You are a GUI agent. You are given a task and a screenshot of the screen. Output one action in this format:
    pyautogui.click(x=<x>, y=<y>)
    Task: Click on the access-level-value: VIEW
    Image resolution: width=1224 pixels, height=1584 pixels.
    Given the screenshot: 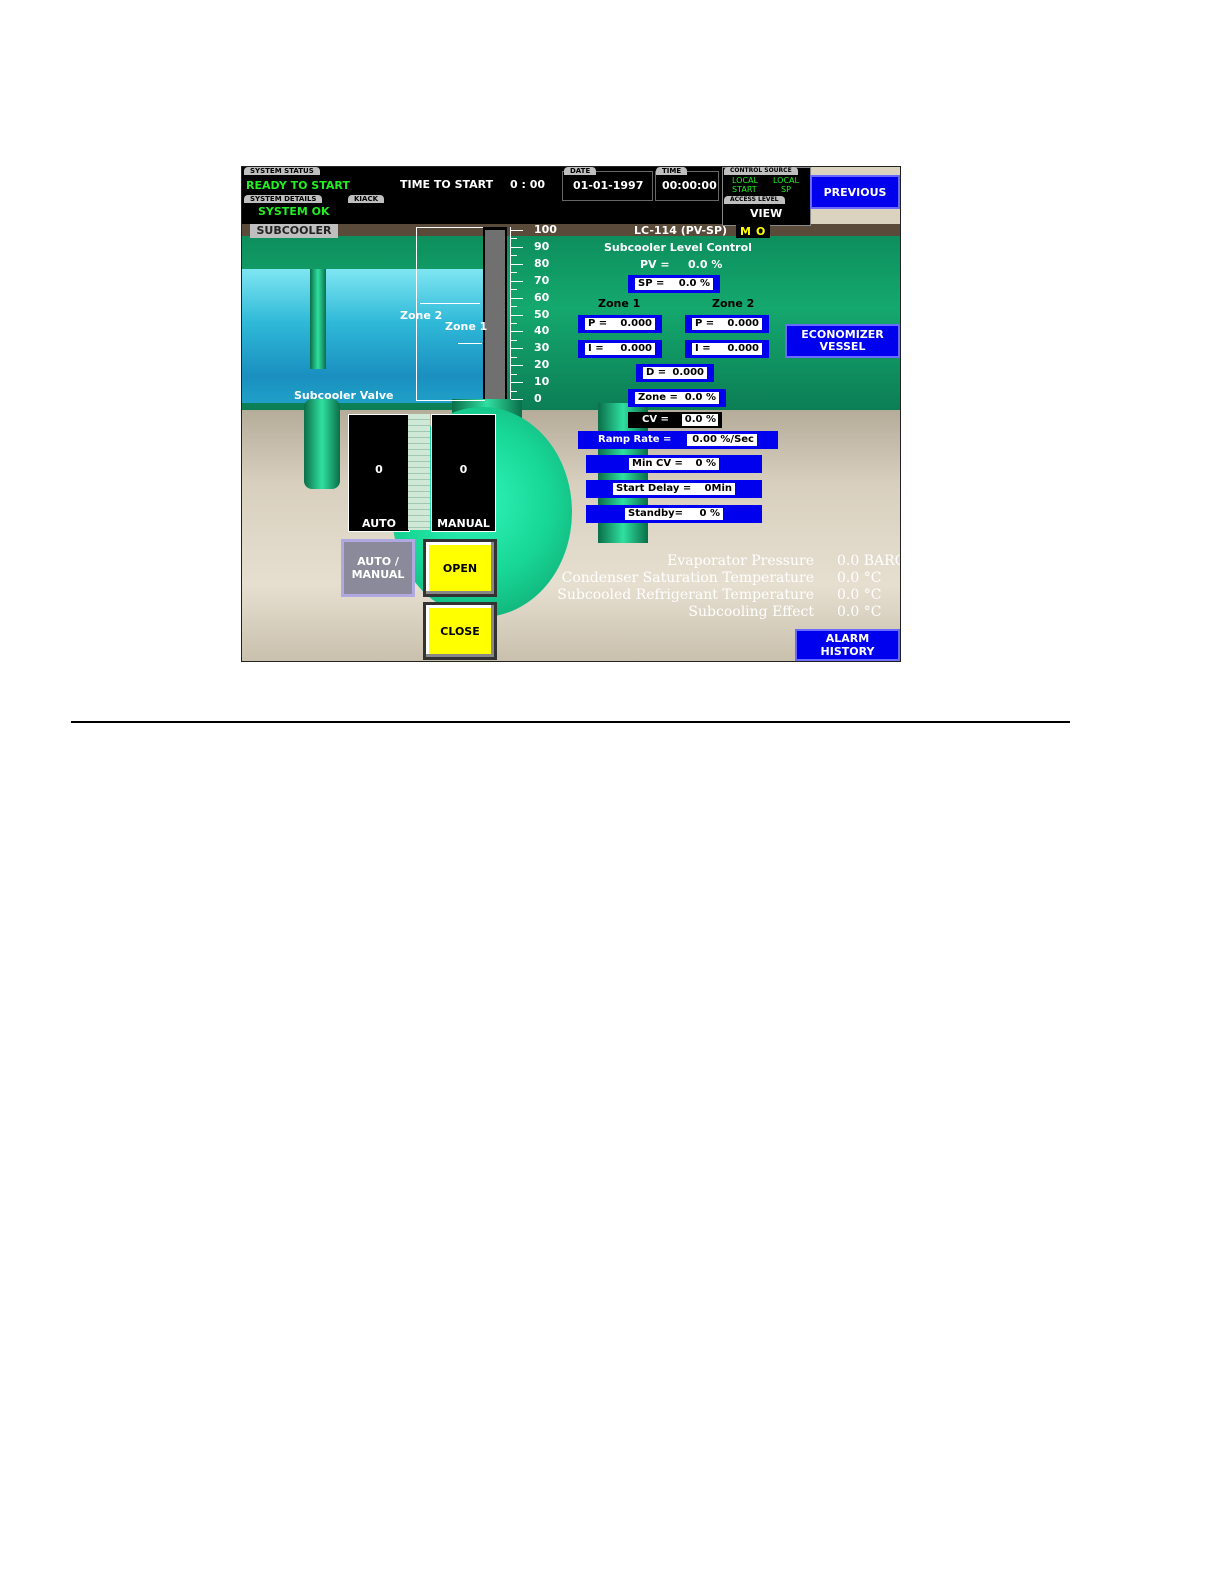 What is the action you would take?
    pyautogui.click(x=766, y=213)
    